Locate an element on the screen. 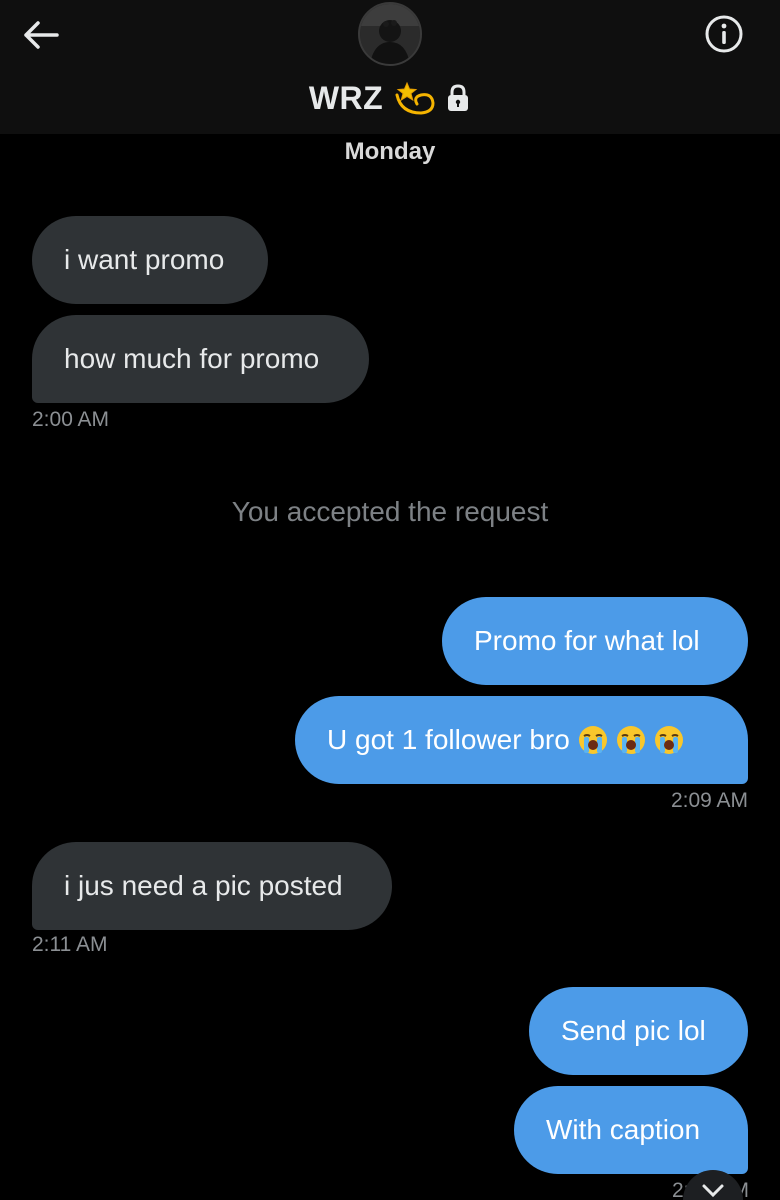 Image resolution: width=780 pixels, height=1200 pixels. arrow-left-icon is located at coordinates (41, 35).